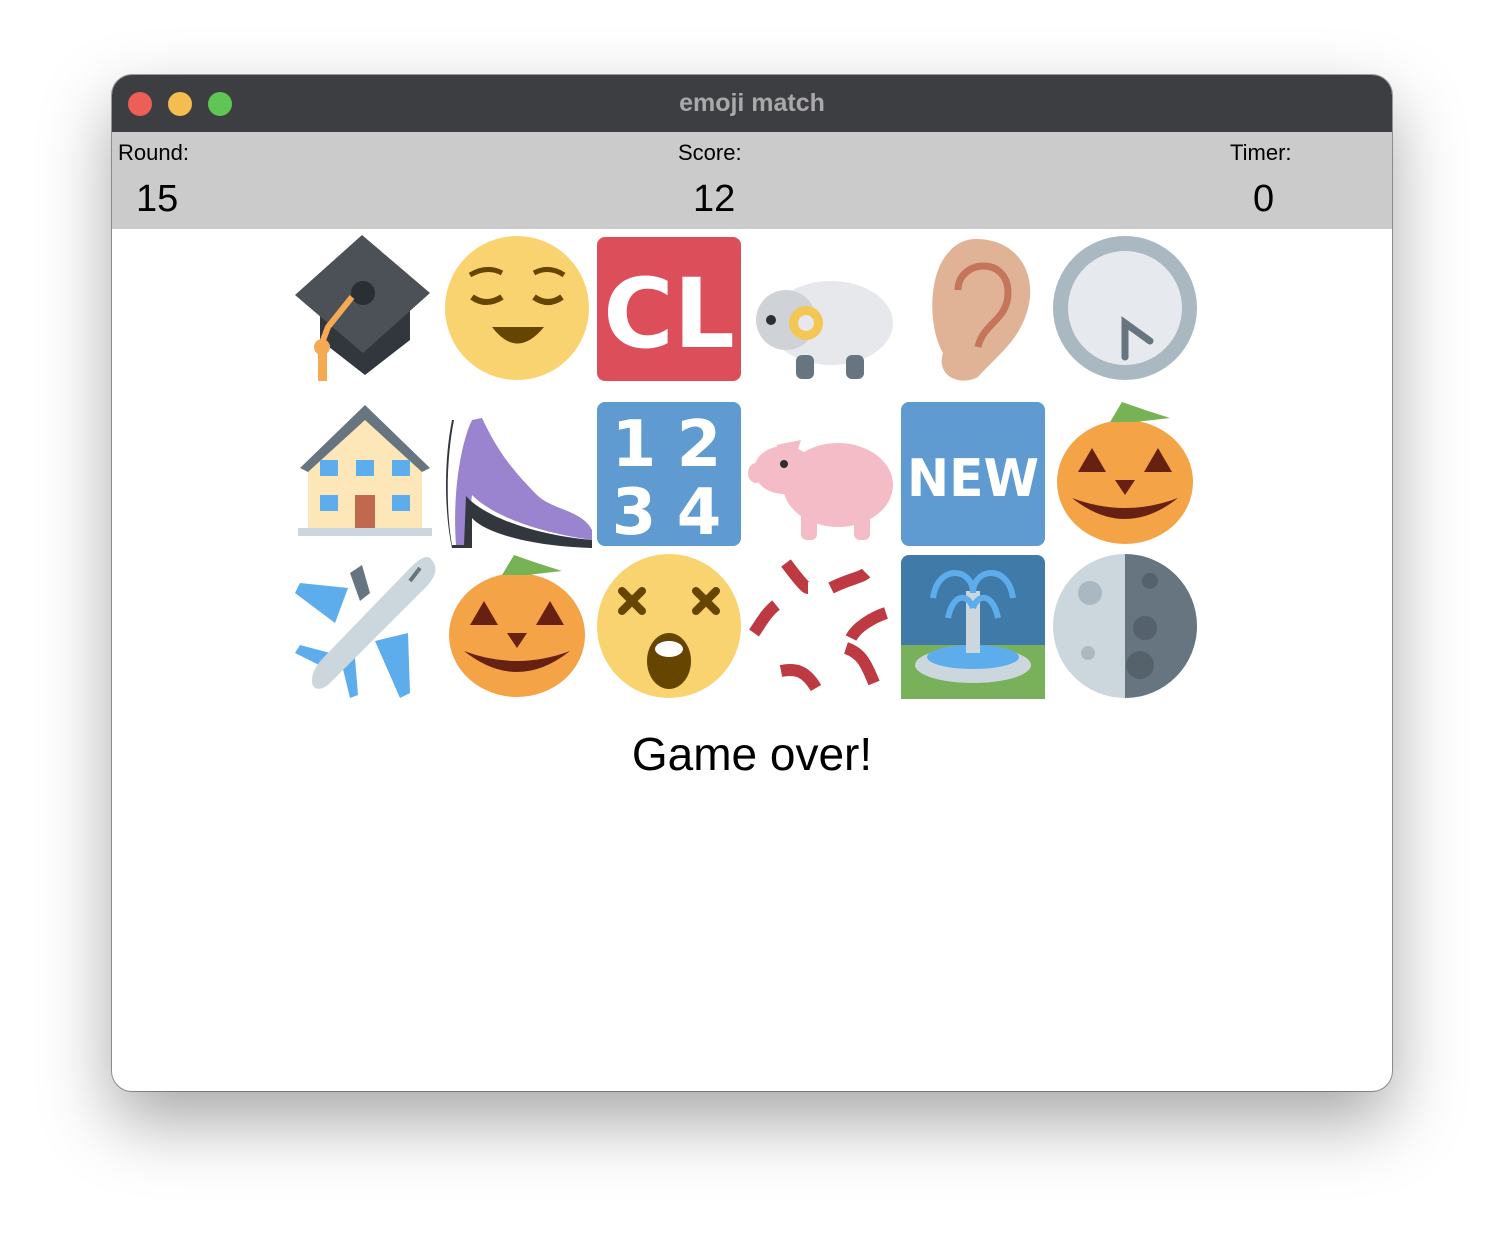 This screenshot has width=1504, height=1240. What do you see at coordinates (157, 199) in the screenshot?
I see `round-value: 15` at bounding box center [157, 199].